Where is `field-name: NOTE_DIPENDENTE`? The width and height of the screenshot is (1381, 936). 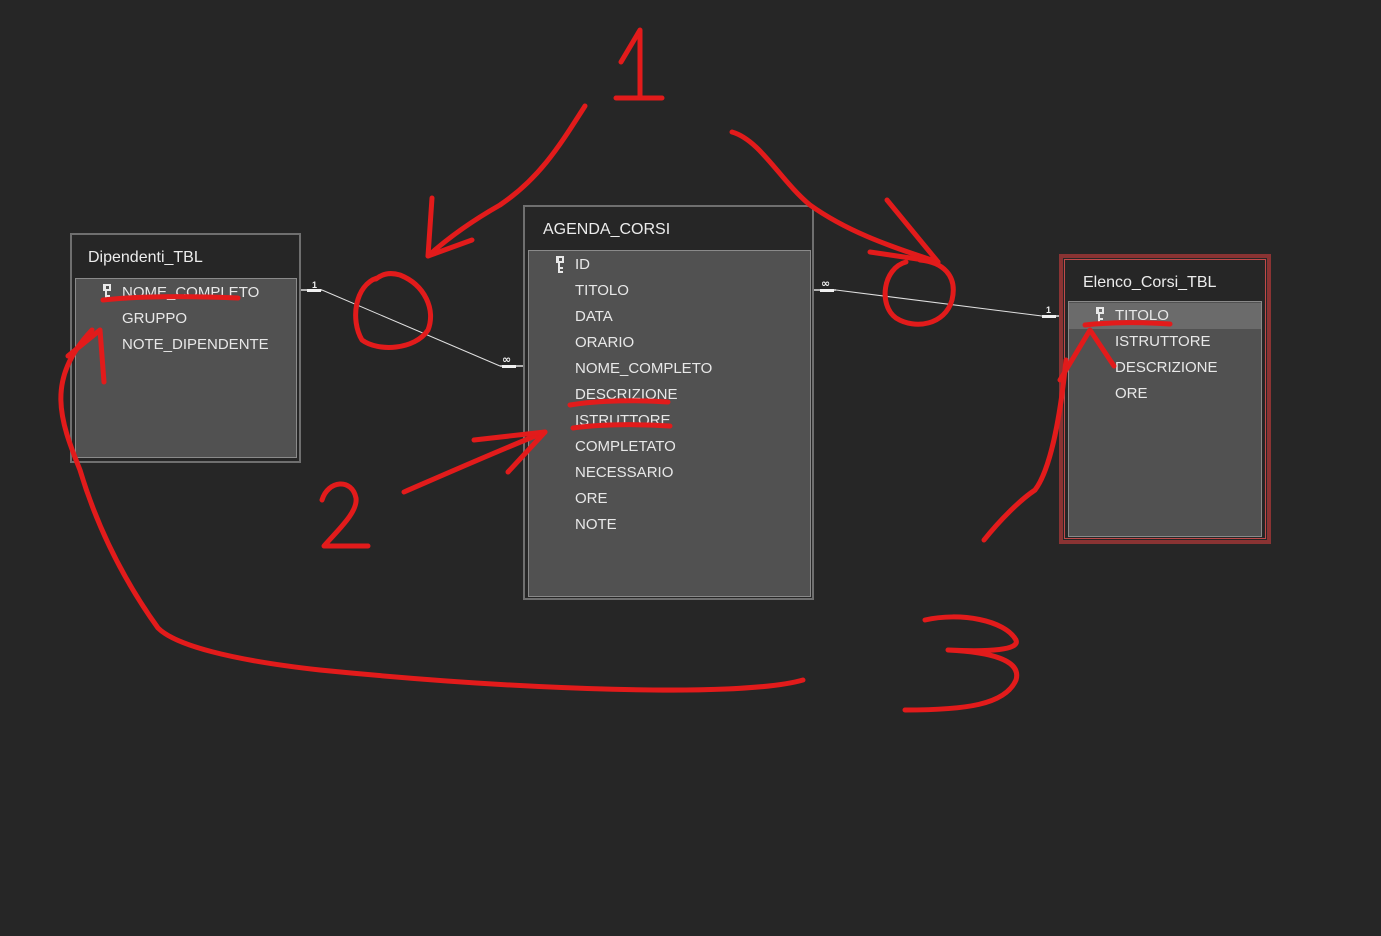
field-name: NOTE_DIPENDENTE is located at coordinates (195, 344).